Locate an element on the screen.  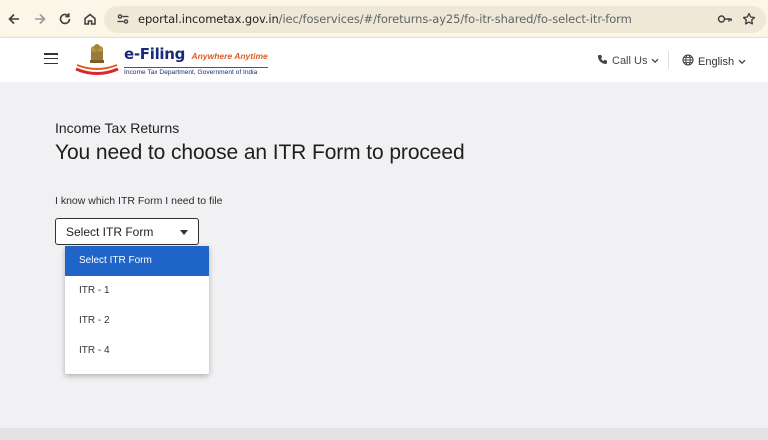
language-selector: English is located at coordinates (714, 61).